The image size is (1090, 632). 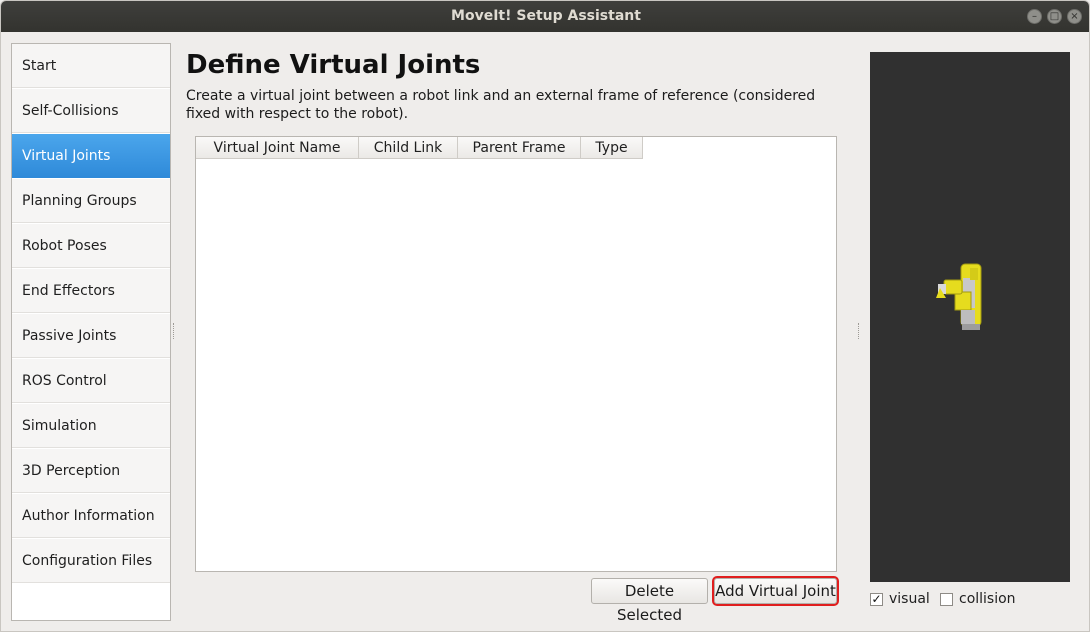 I want to click on sidebar-item-passive-joints: Passive Joints, so click(x=91, y=336).